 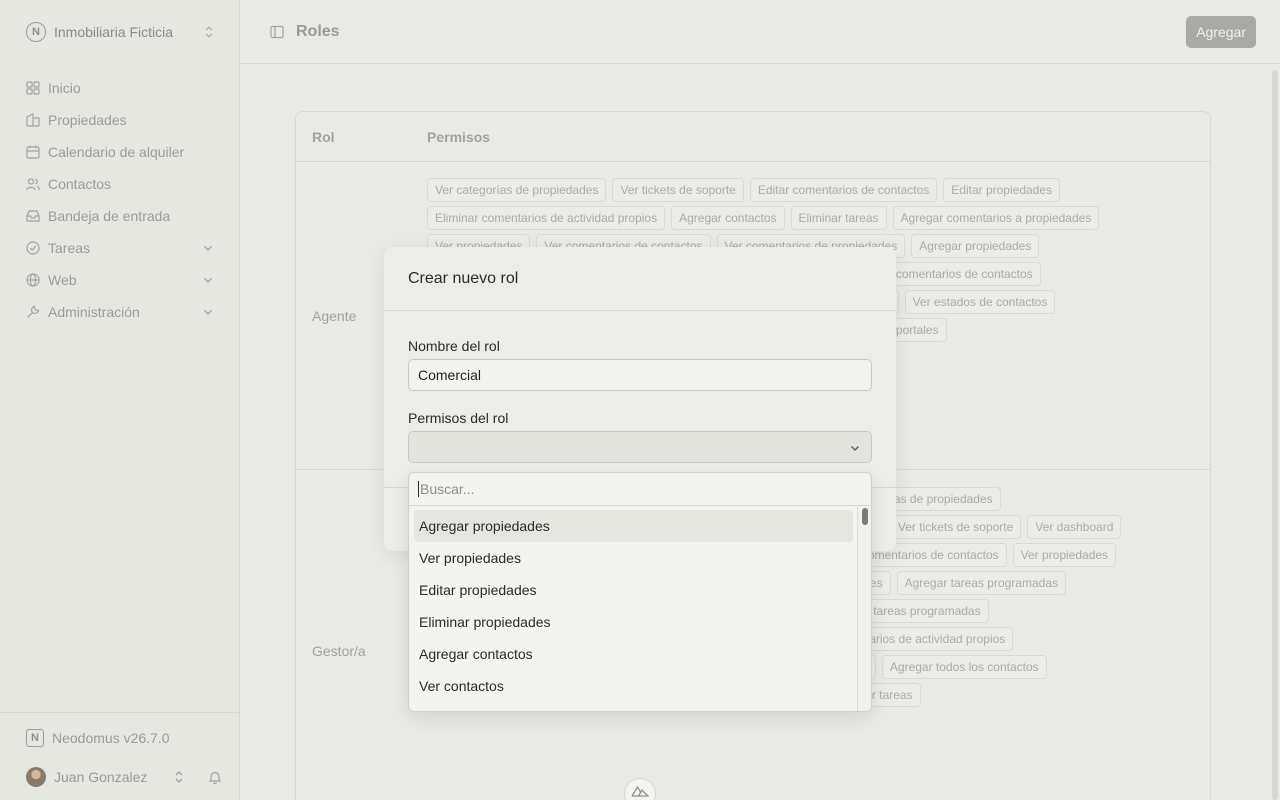 What do you see at coordinates (633, 558) in the screenshot?
I see `dropdown-option: Ver propiedades` at bounding box center [633, 558].